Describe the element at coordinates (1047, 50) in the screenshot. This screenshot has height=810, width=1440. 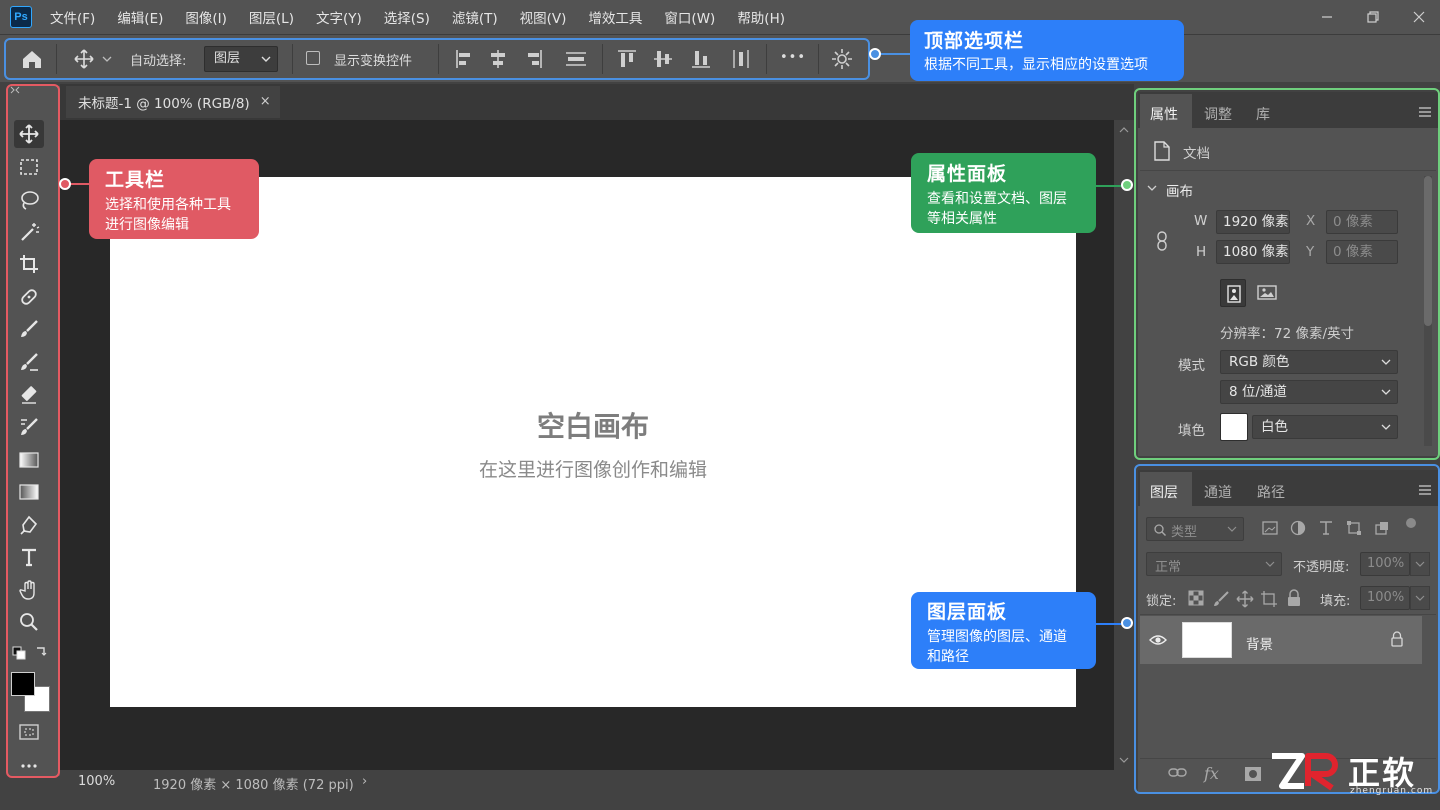
I see `options-bar-callout: 顶部选项栏 根据不同工具，显示相应的设置选项` at that location.